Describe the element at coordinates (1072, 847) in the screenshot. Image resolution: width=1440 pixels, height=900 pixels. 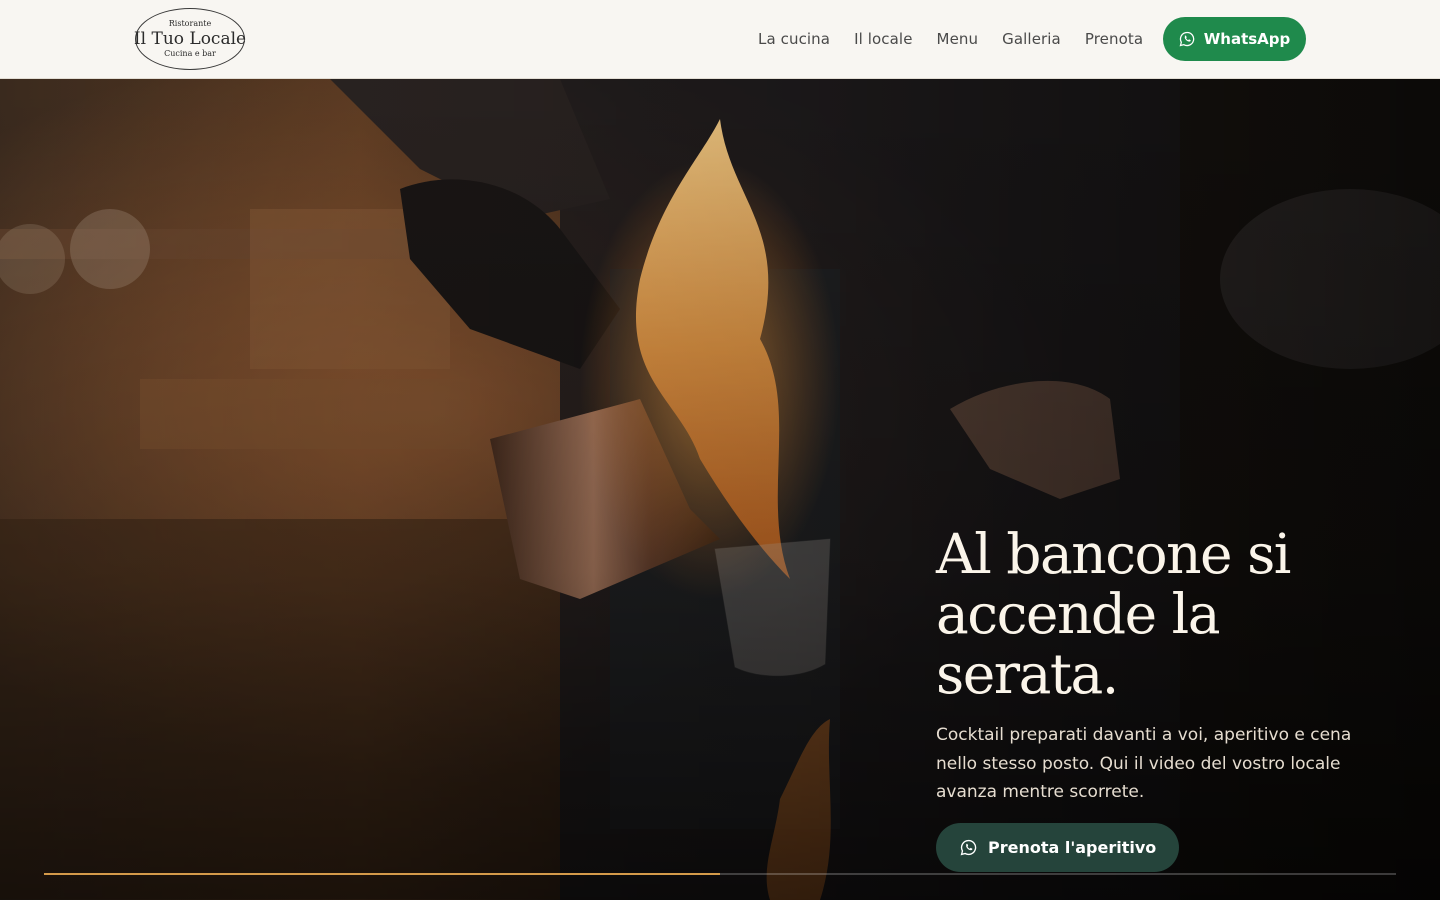
I see `book-aperitivo-label: Prenota l'aperitivo` at that location.